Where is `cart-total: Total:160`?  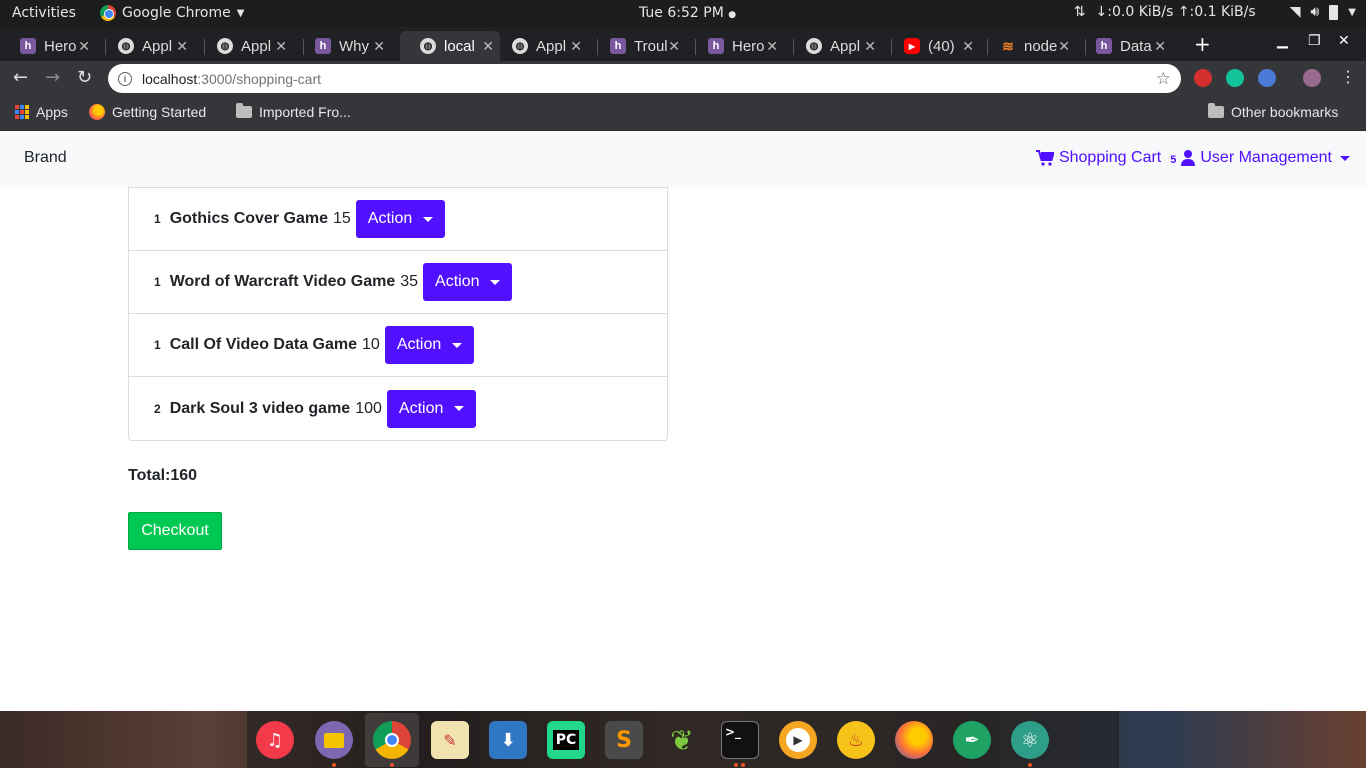 cart-total: Total:160 is located at coordinates (163, 475).